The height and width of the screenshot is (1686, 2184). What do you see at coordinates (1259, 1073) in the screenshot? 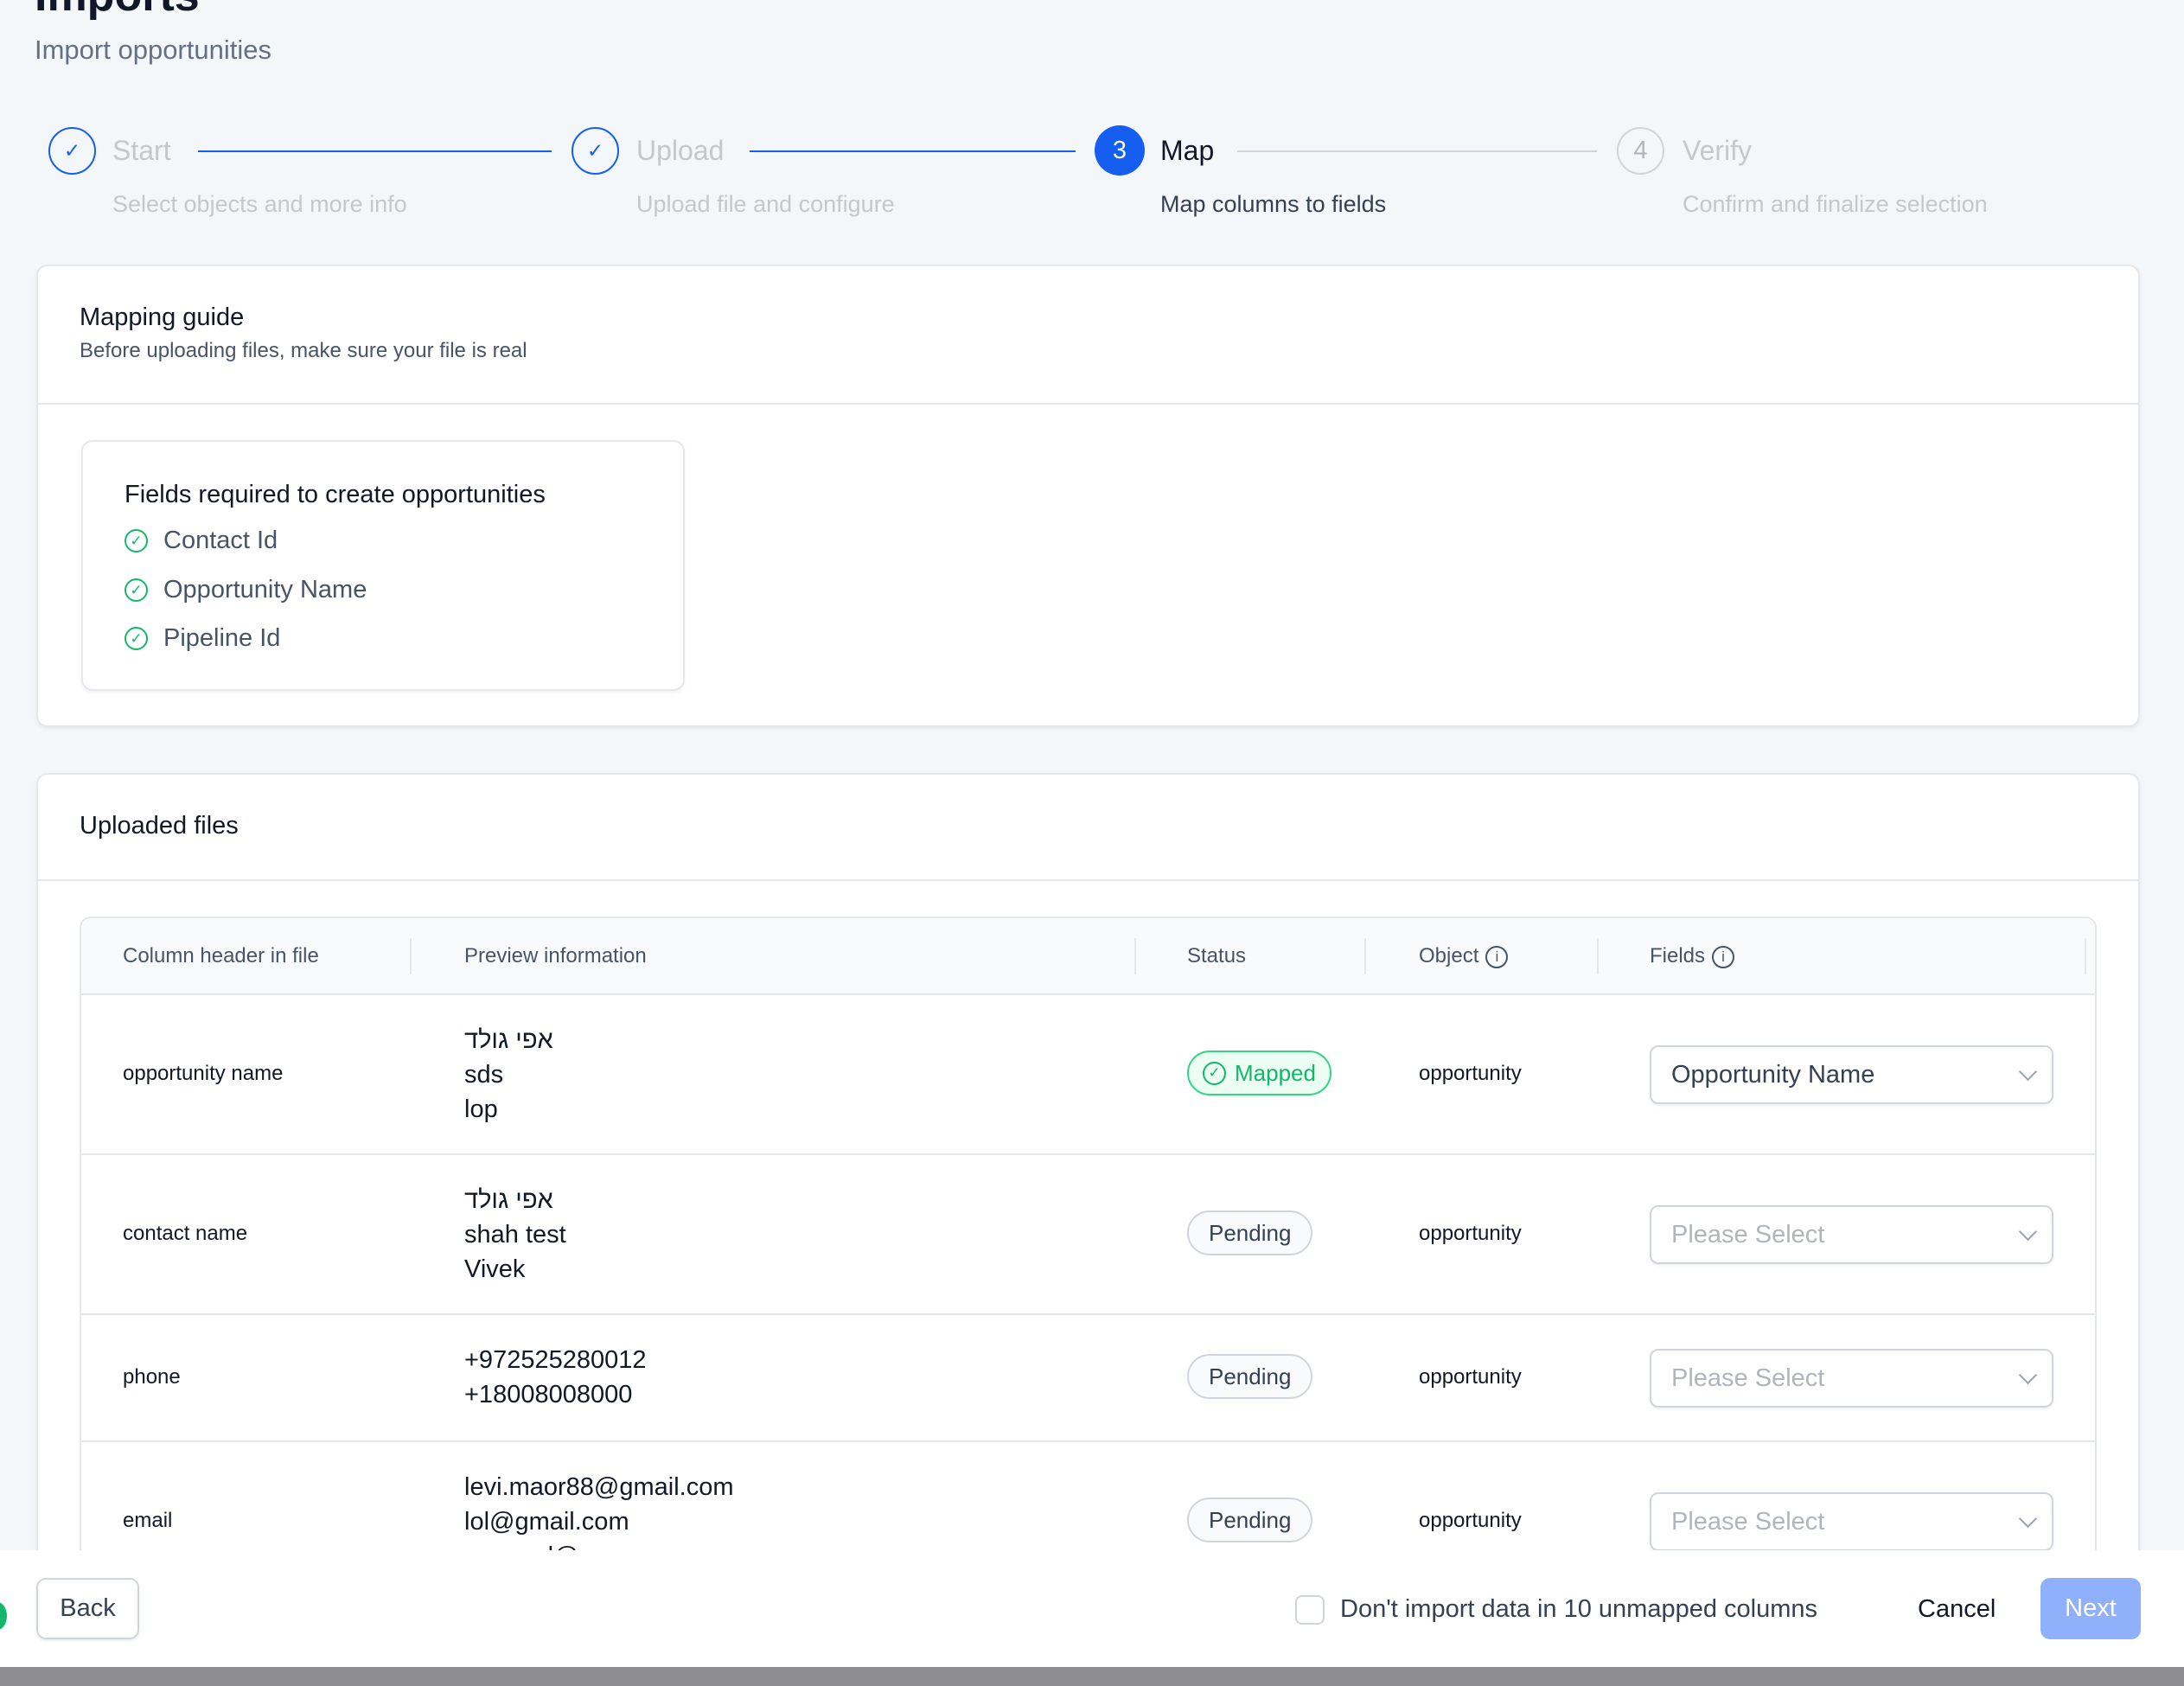
I see `status-badge: ✓ Mapped` at bounding box center [1259, 1073].